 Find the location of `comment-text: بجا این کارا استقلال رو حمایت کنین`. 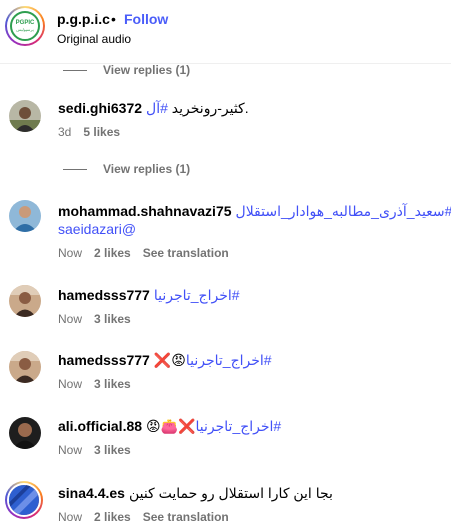

comment-text: بجا این کارا استقلال رو حمایت کنین is located at coordinates (230, 493).